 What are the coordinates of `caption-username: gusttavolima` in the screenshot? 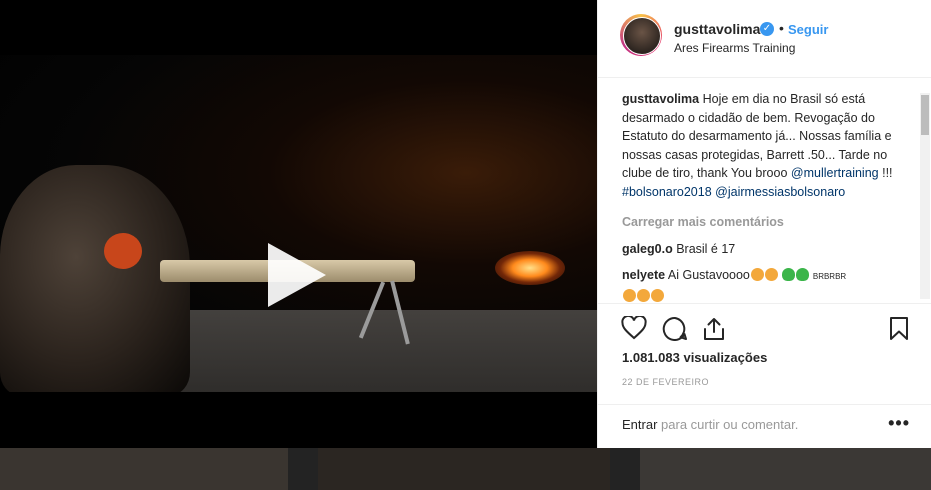 It's located at (660, 99).